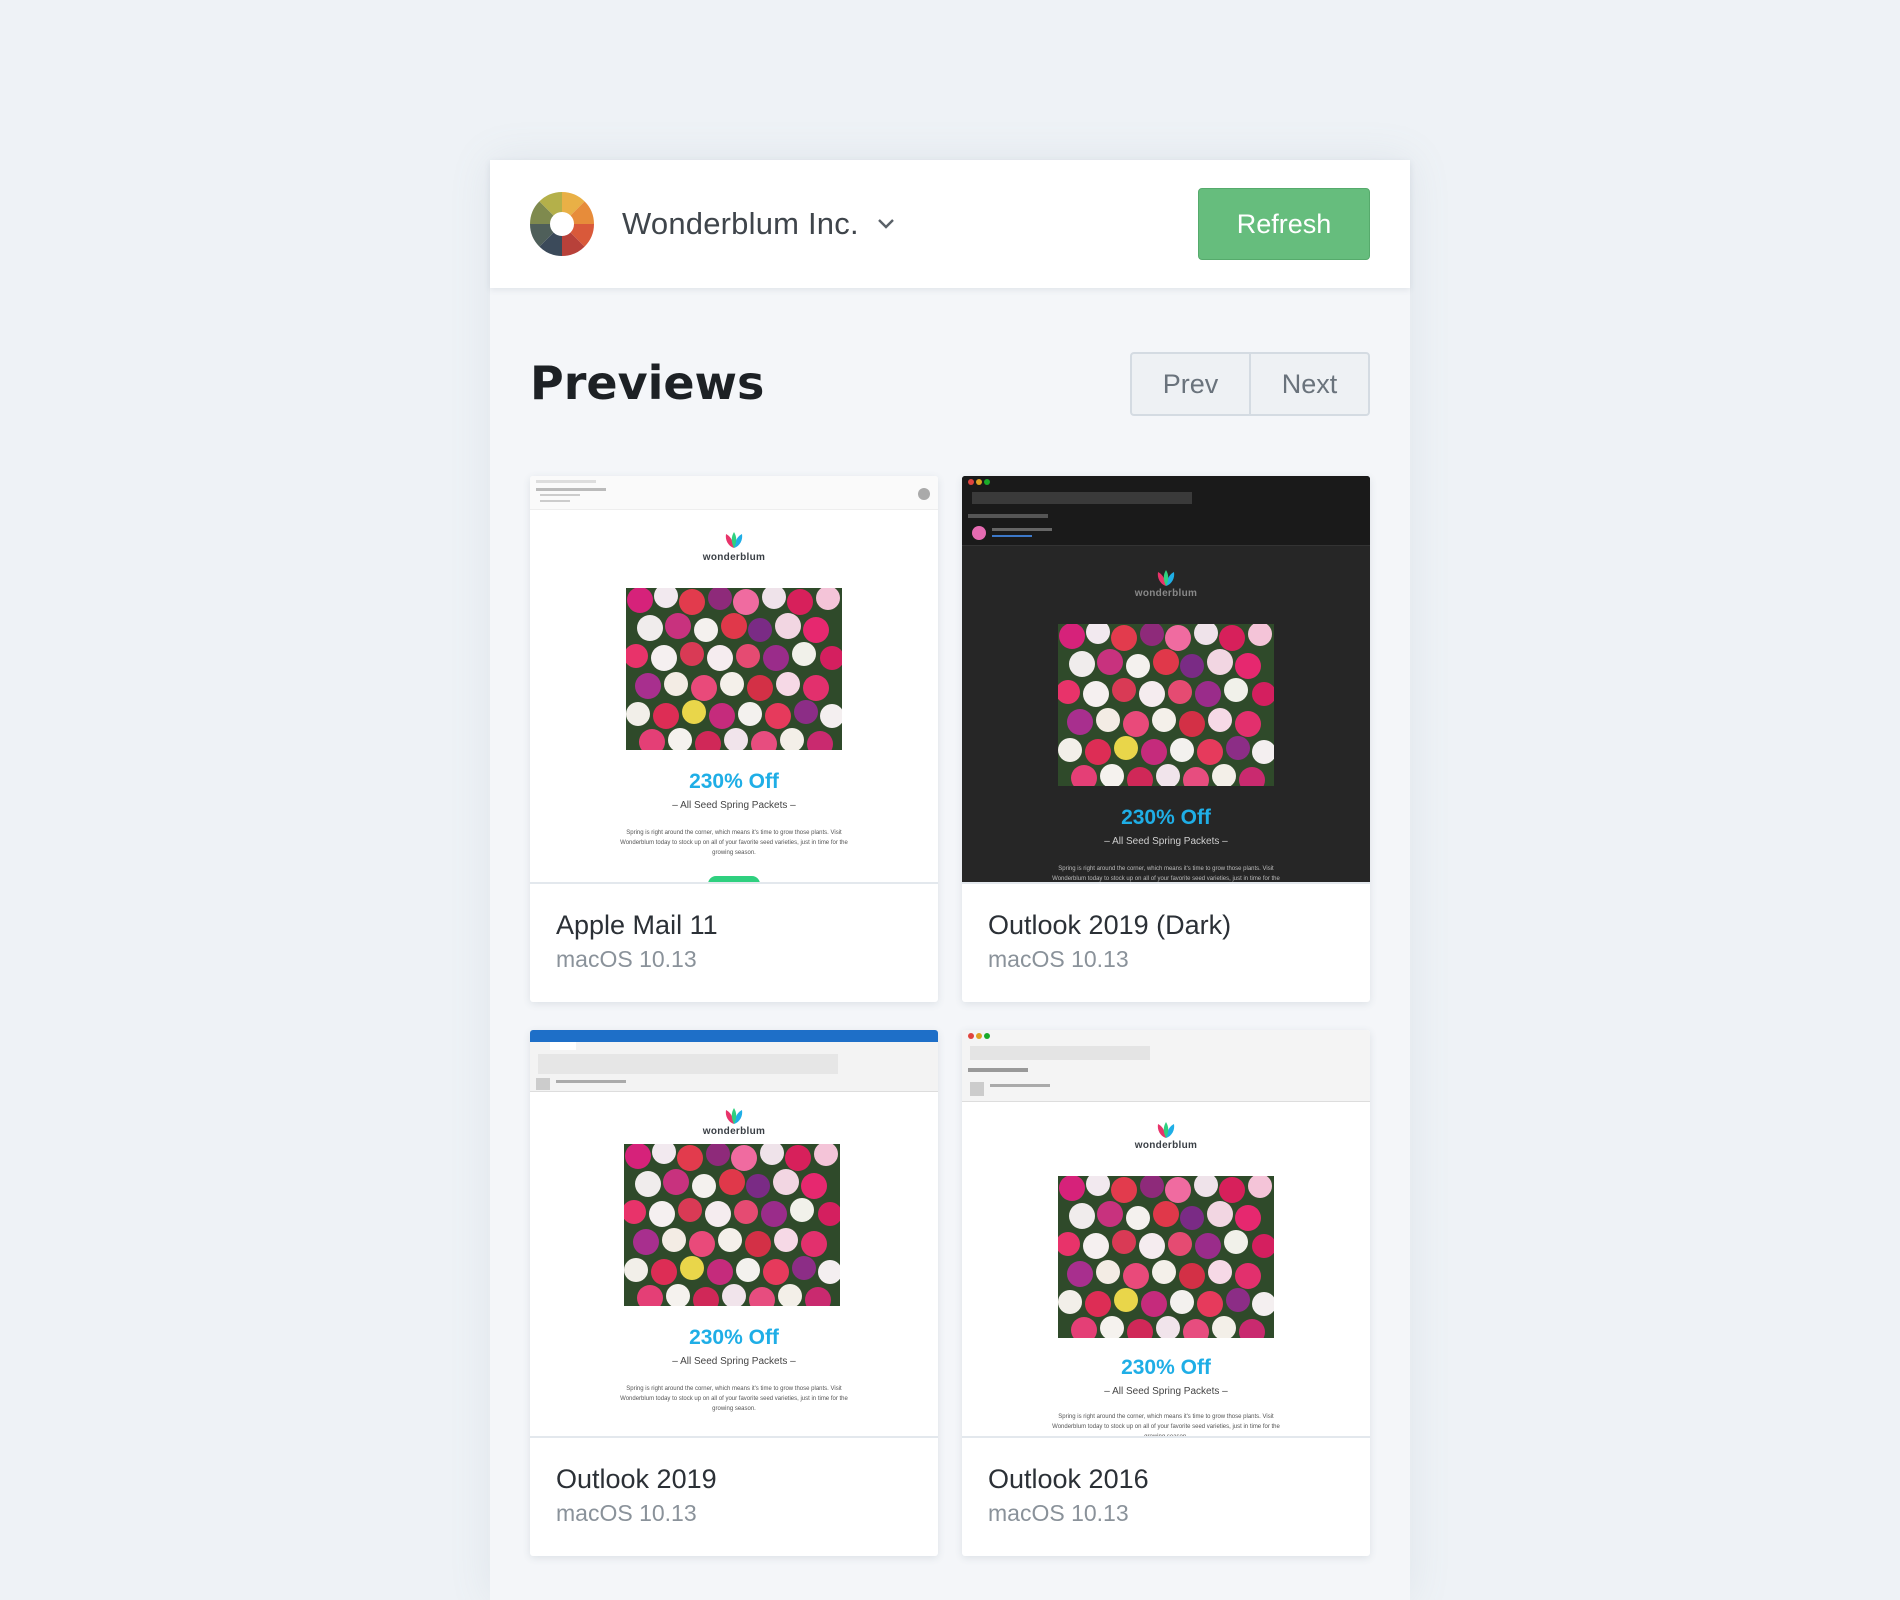  What do you see at coordinates (734, 493) in the screenshot?
I see `mail-header` at bounding box center [734, 493].